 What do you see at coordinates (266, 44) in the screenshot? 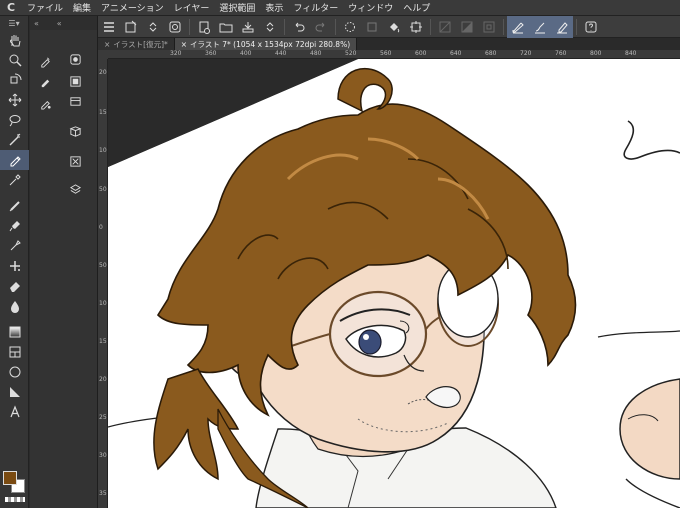
I see `tab-illust-7: × イラスト 7* (1054 x 1534px 72dpi 280.8%)` at bounding box center [266, 44].